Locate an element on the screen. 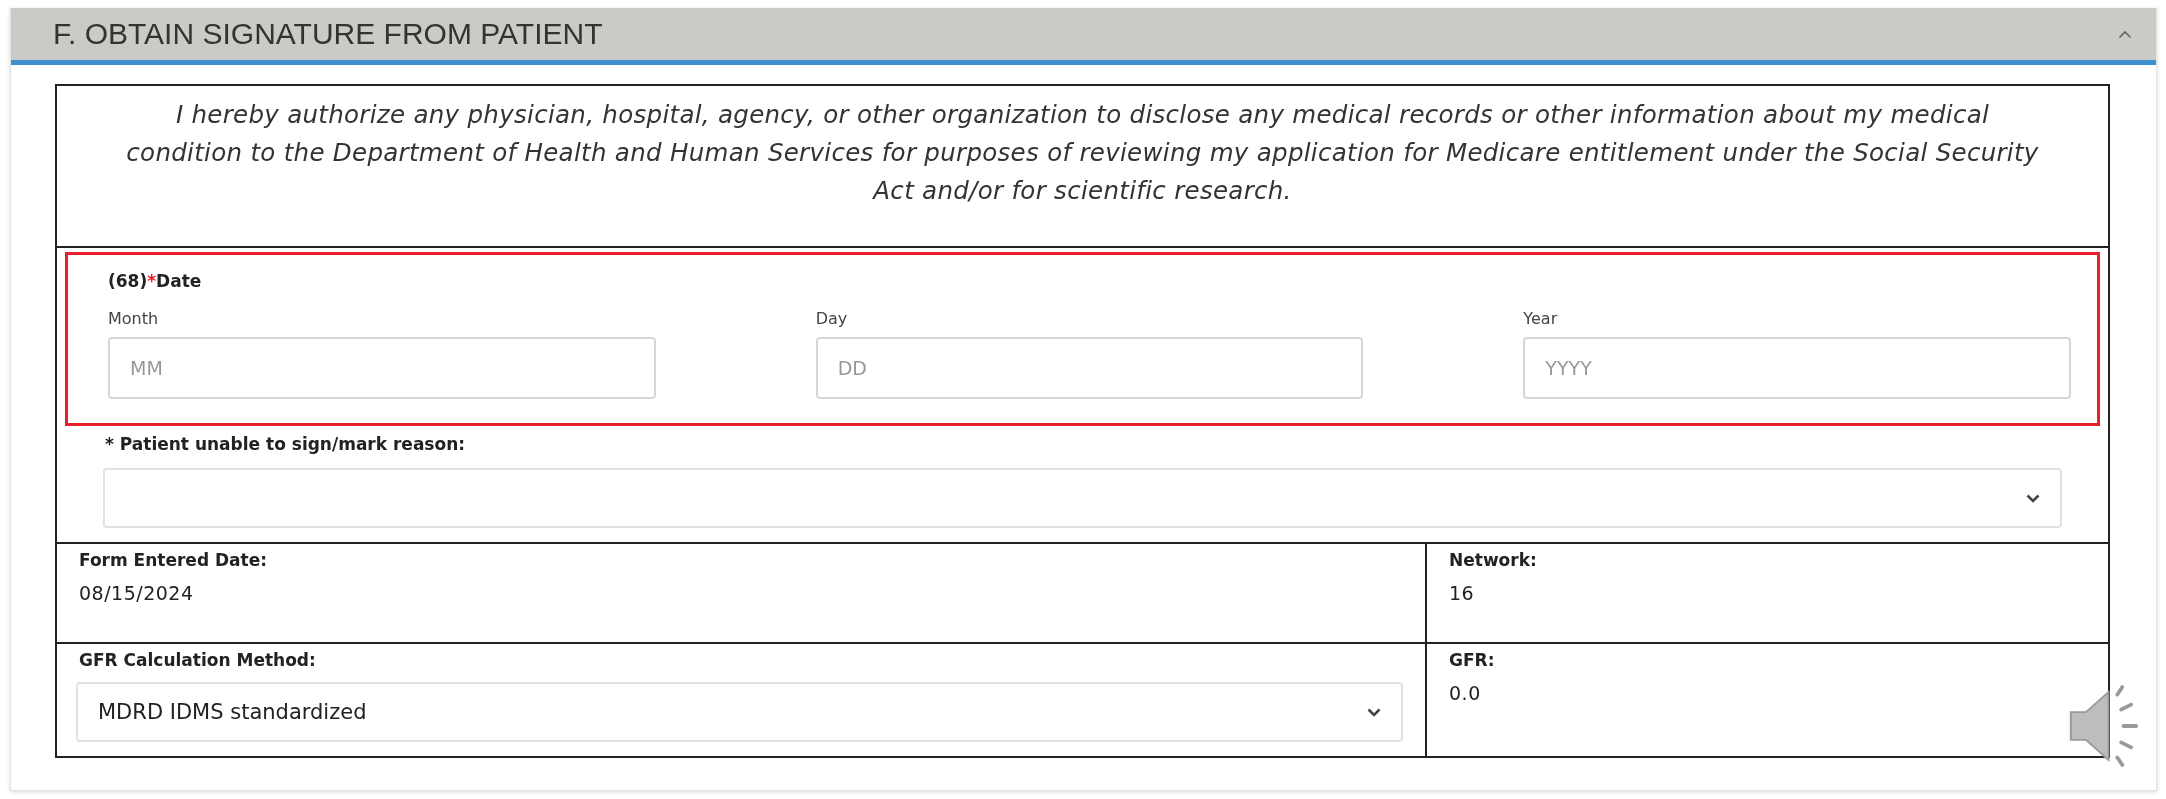 The width and height of the screenshot is (2166, 799). chevron-up-icon is located at coordinates (2125, 34).